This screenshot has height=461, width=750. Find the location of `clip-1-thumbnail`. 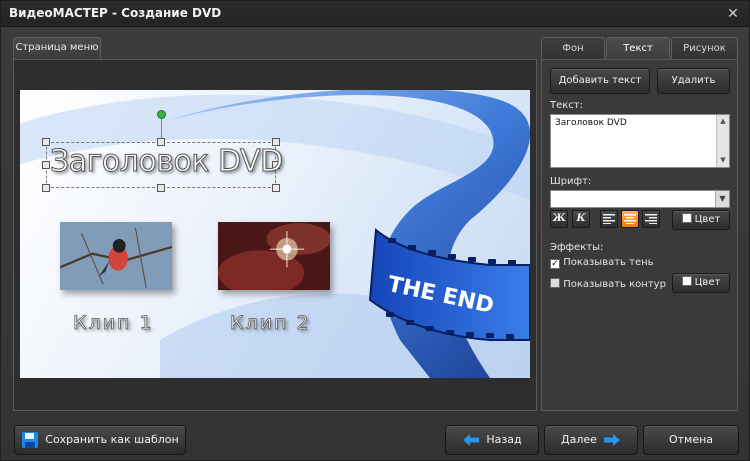

clip-1-thumbnail is located at coordinates (116, 256).